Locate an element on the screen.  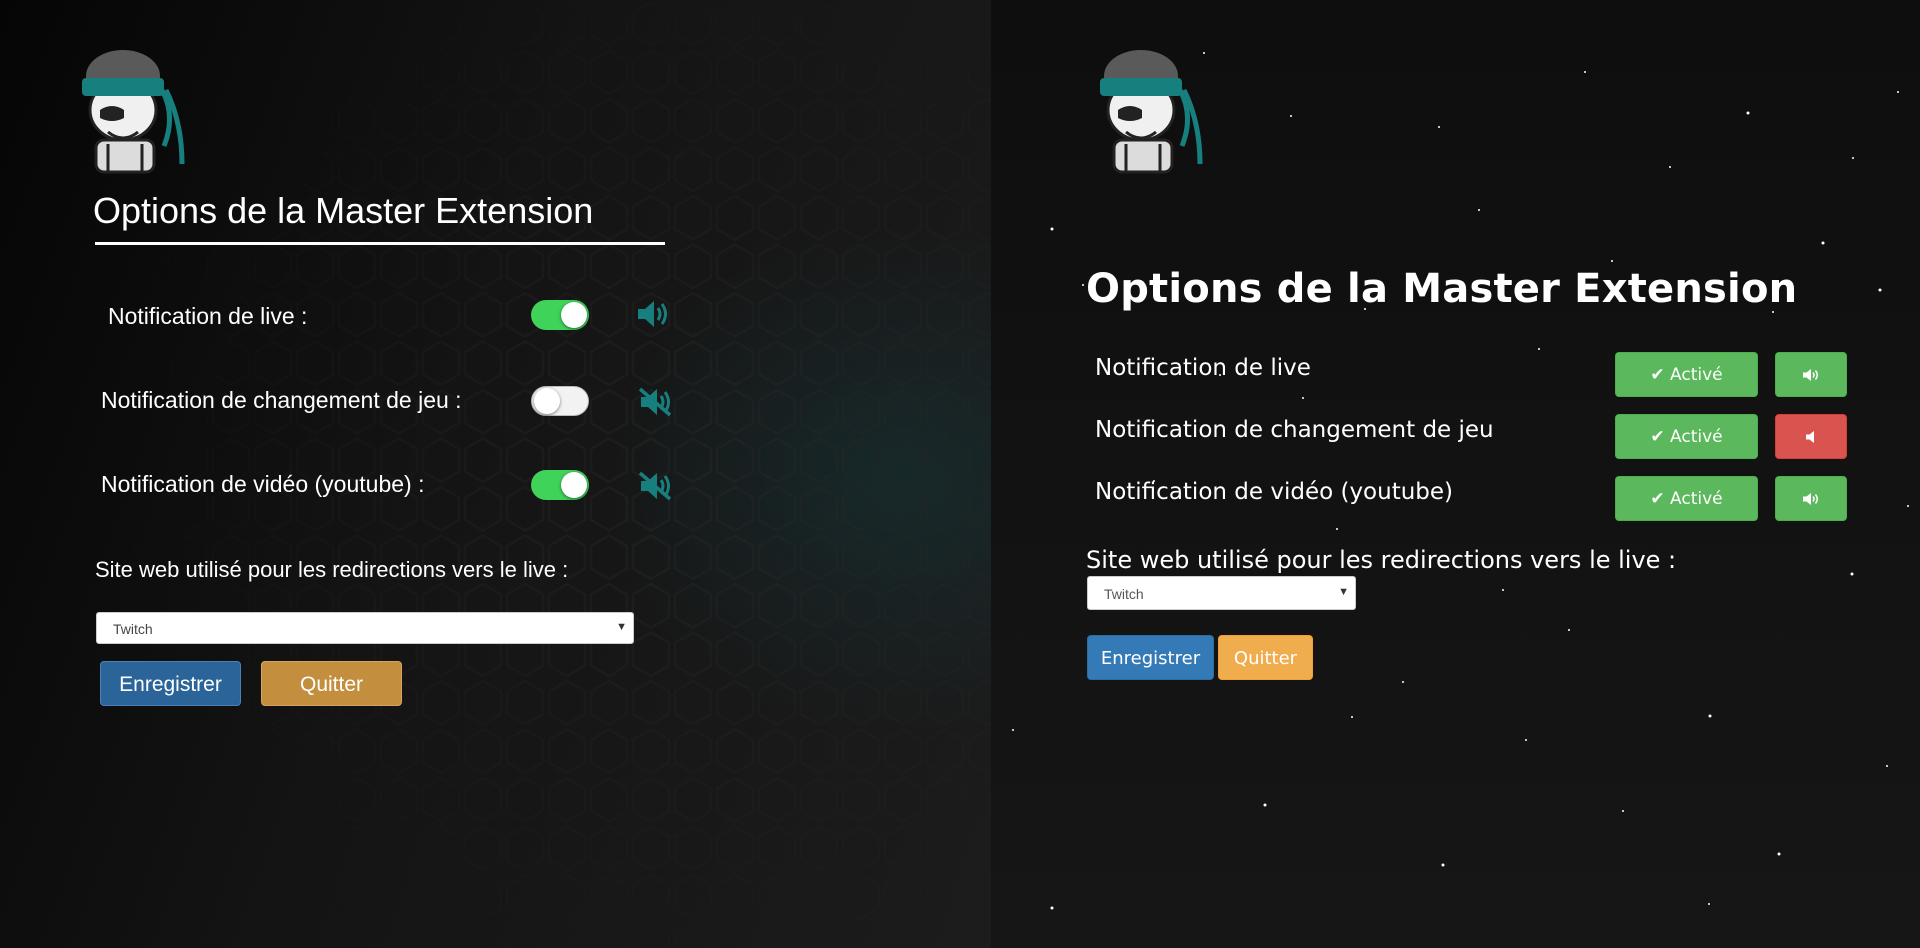
live-notification-label: Notification de live : is located at coordinates (208, 316).